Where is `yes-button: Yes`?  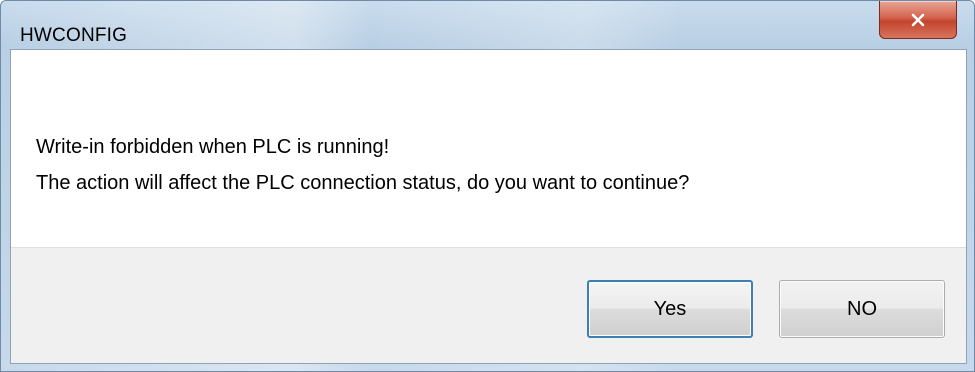
yes-button: Yes is located at coordinates (670, 309).